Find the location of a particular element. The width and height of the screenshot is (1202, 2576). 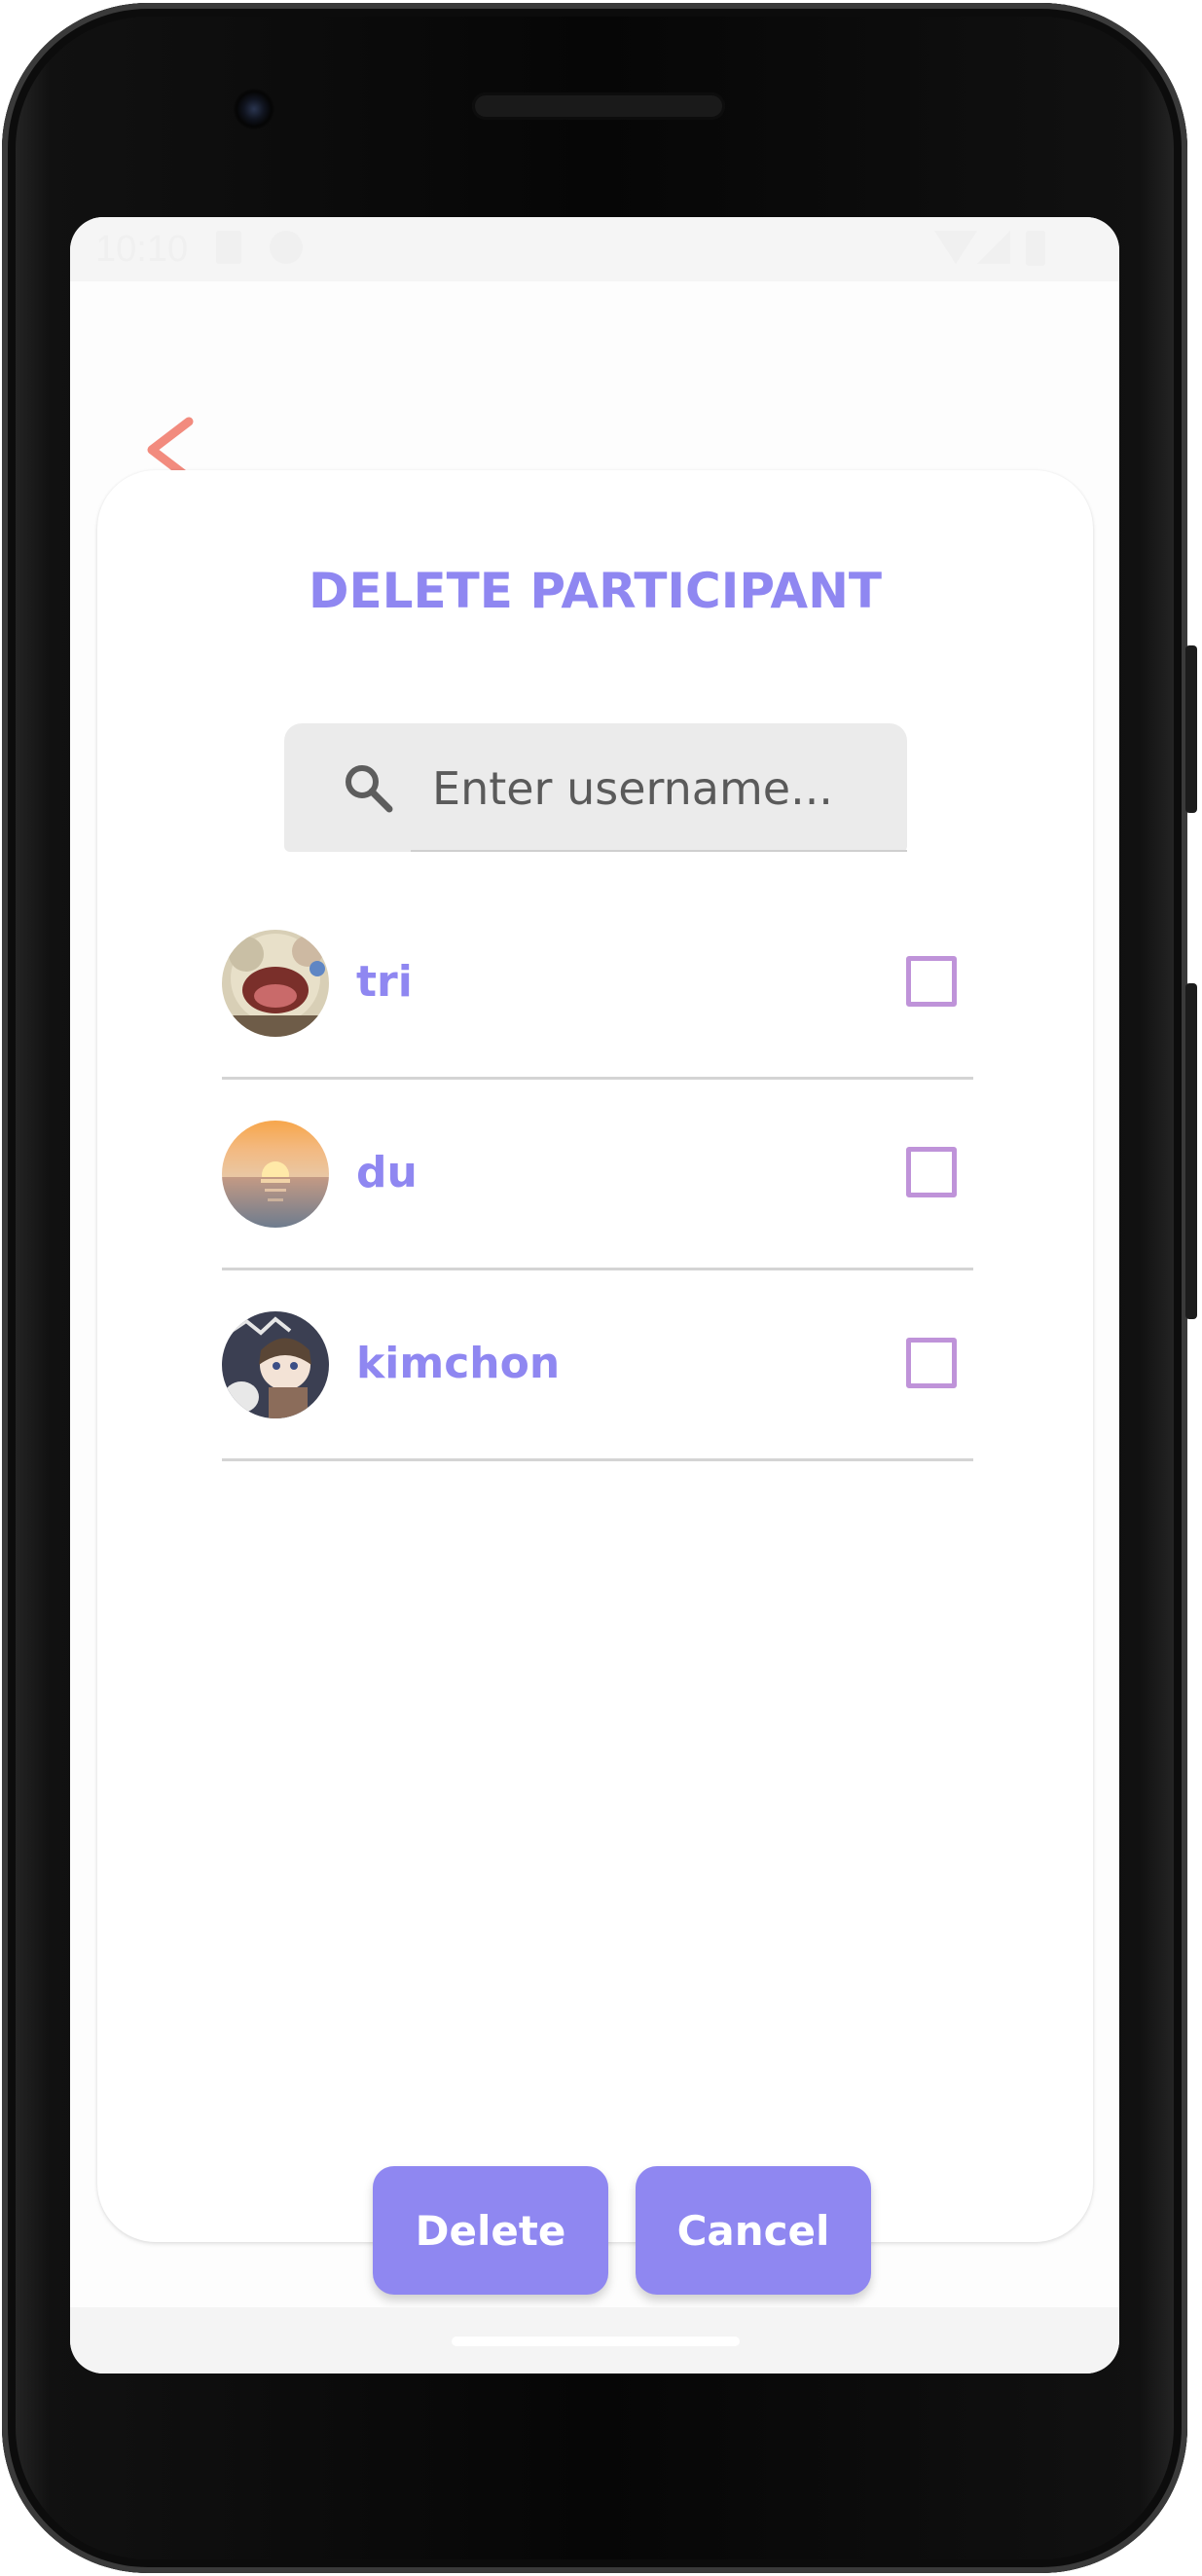

notification-icon is located at coordinates (286, 247).